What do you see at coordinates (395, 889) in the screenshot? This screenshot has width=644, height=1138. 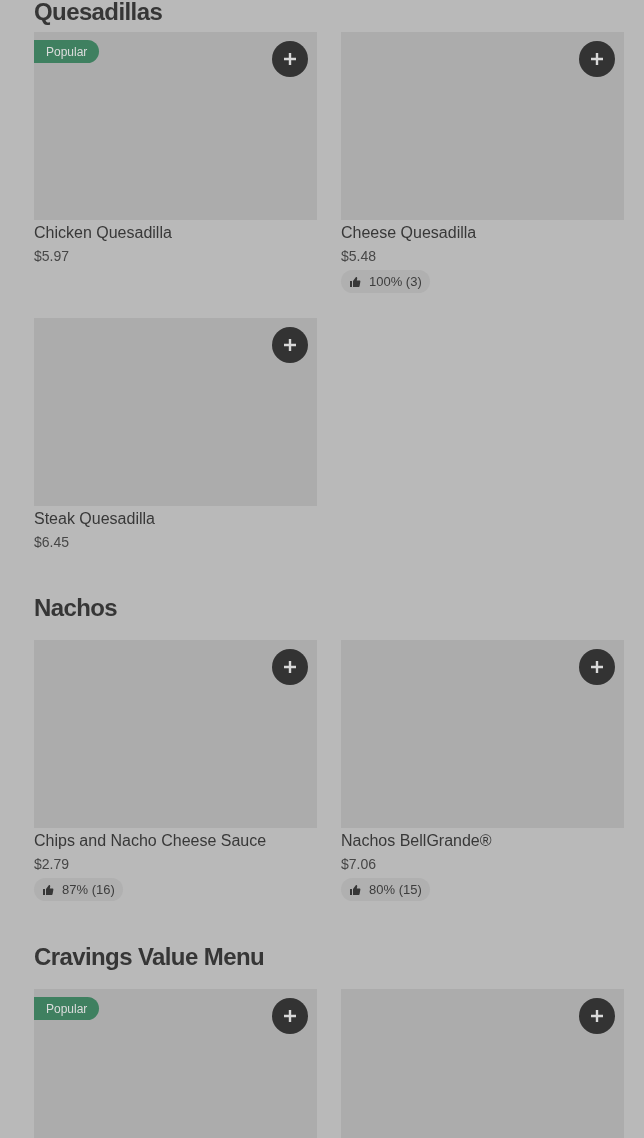 I see `rating-text: 80% (15)` at bounding box center [395, 889].